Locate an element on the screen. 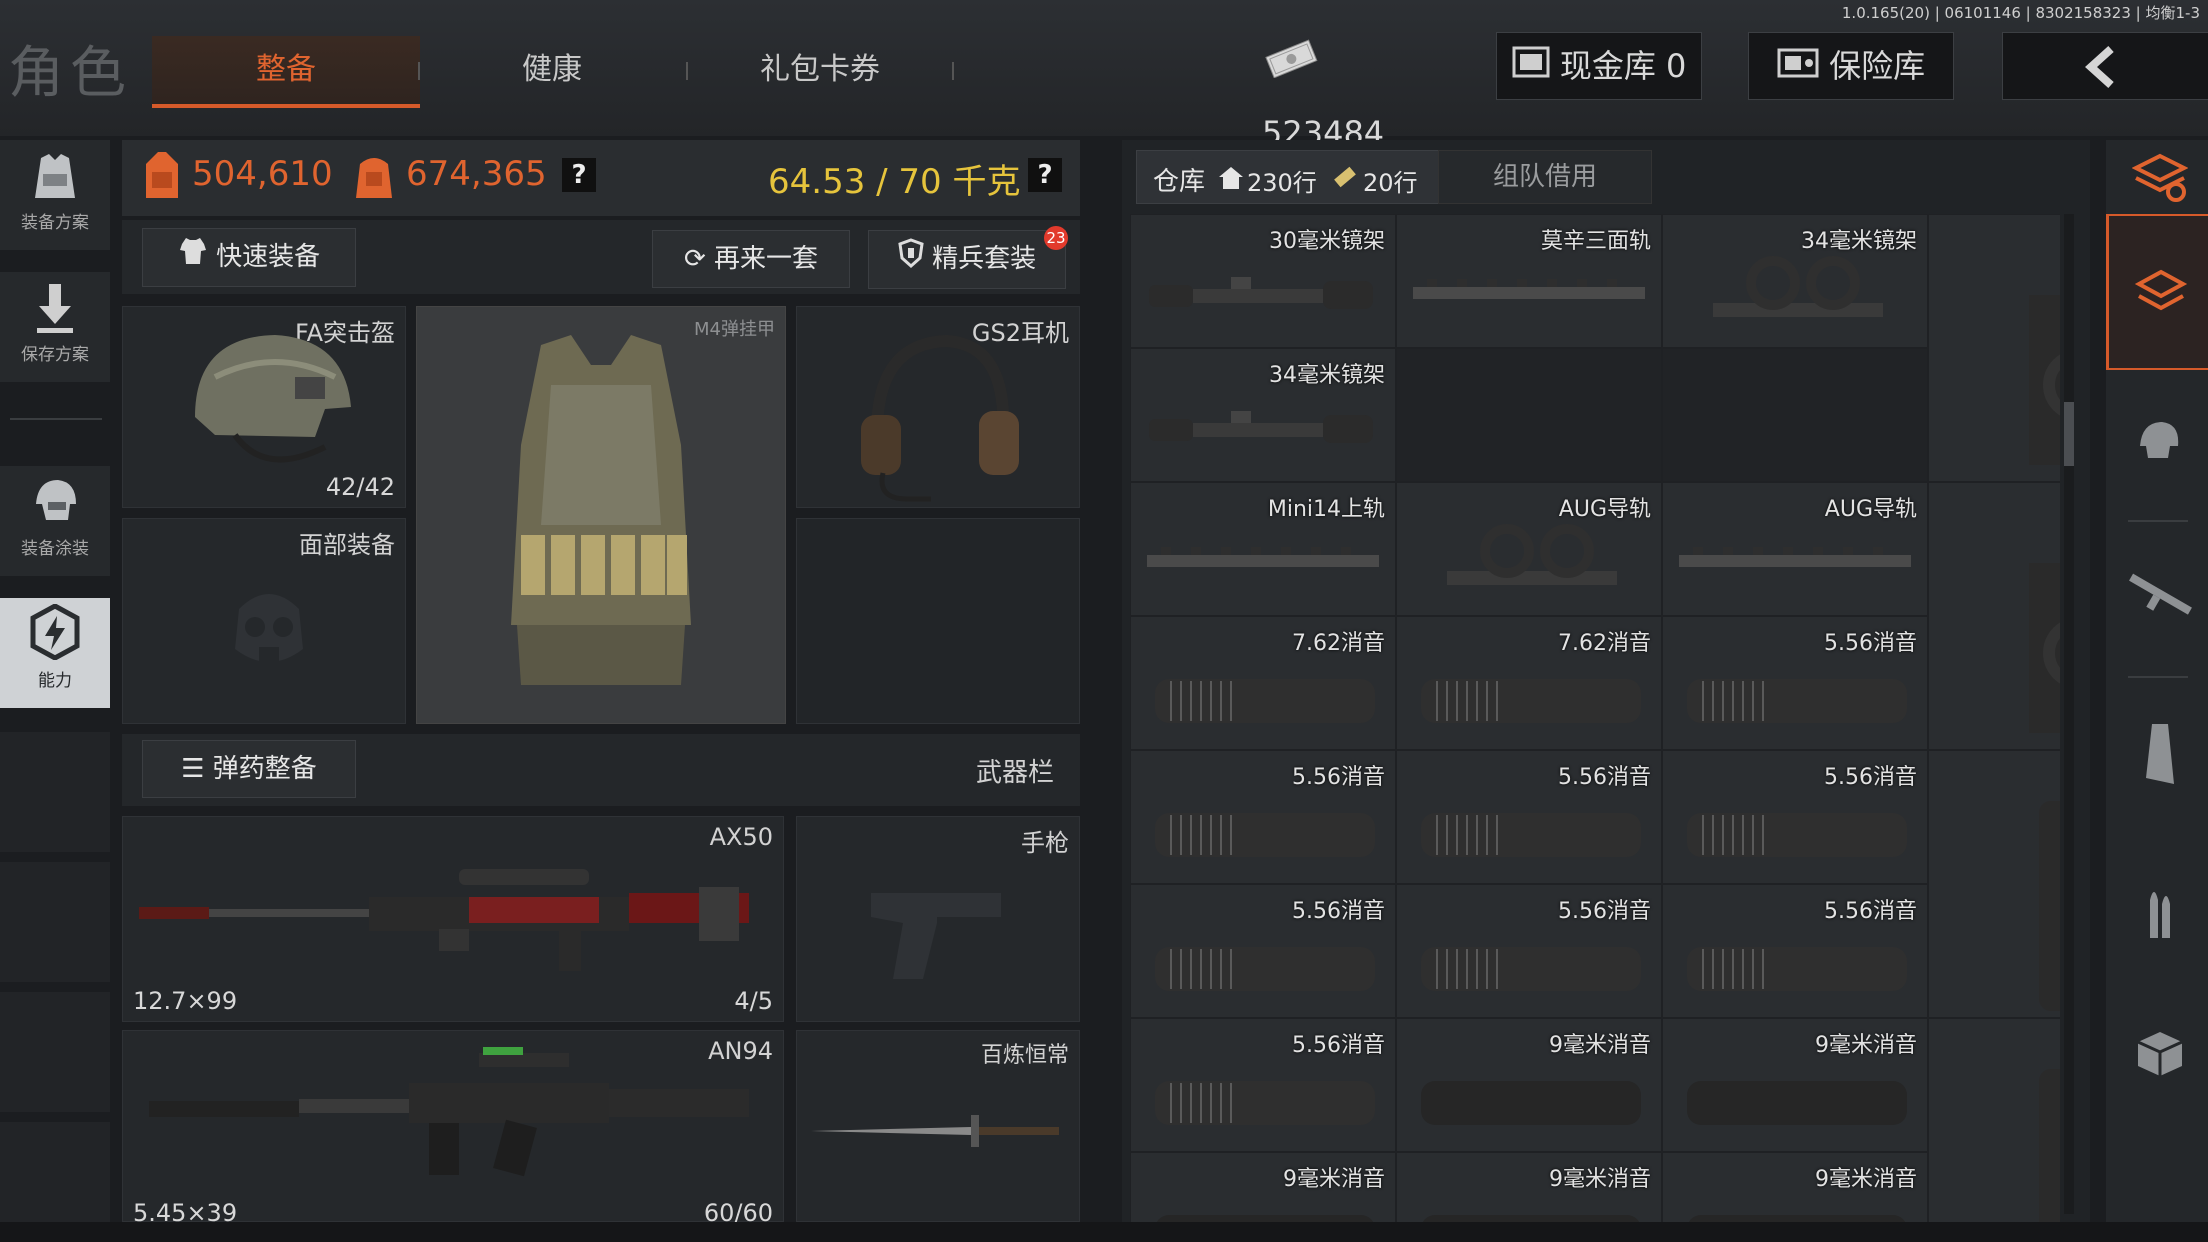 The width and height of the screenshot is (2208, 1242). cash-vault-button: 现金库 0 is located at coordinates (1599, 66).